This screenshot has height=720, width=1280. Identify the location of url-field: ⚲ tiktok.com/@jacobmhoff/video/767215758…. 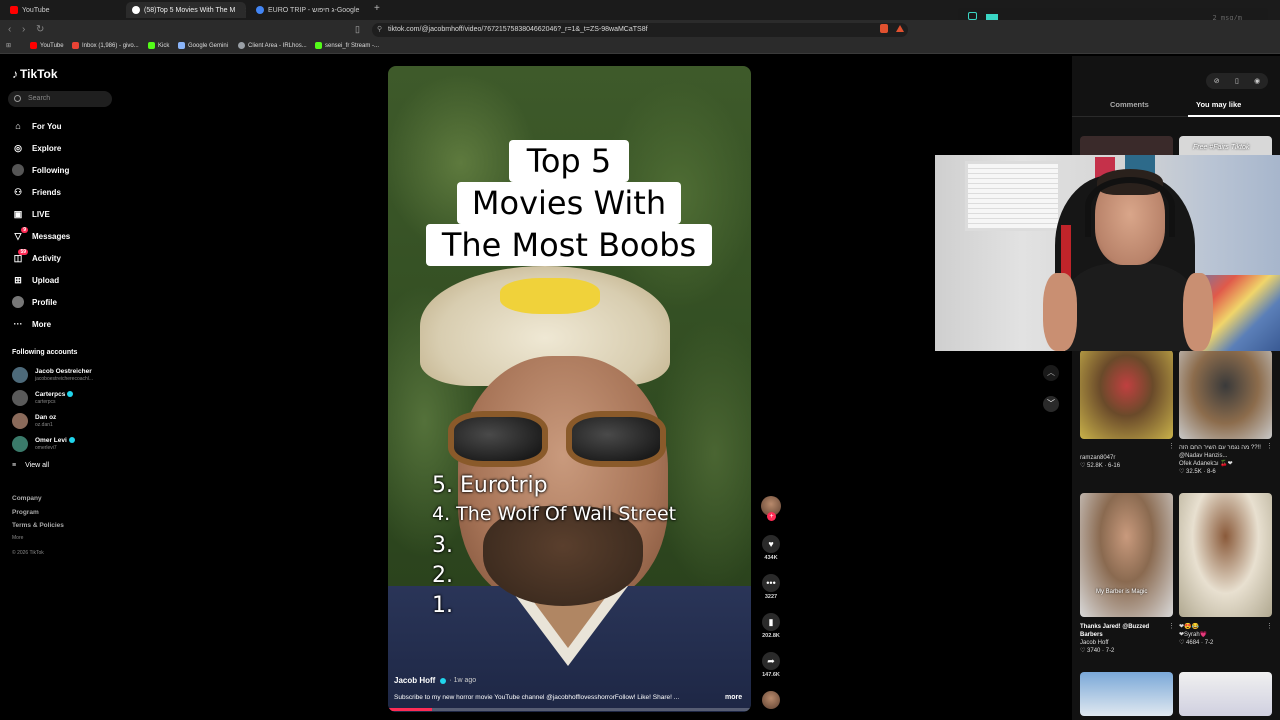
(640, 30).